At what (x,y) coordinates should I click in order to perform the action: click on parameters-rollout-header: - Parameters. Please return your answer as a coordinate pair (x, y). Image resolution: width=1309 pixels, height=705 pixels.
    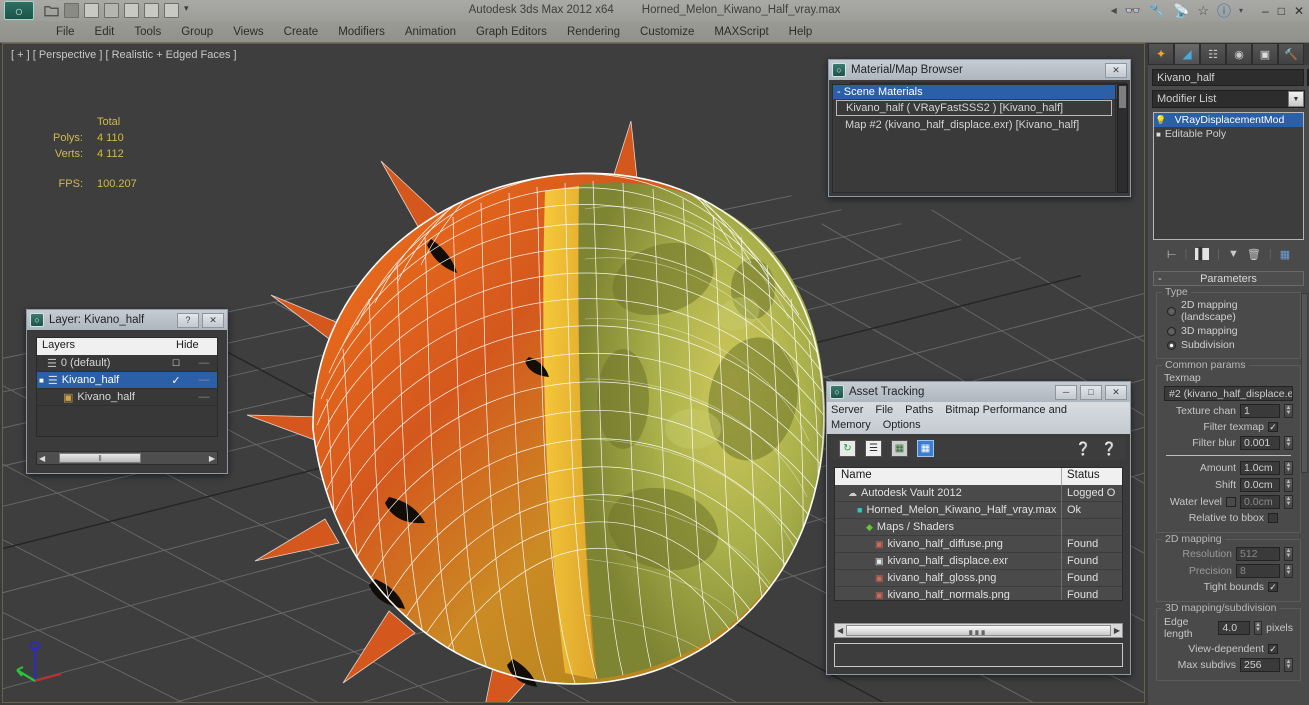
    Looking at the image, I should click on (1228, 278).